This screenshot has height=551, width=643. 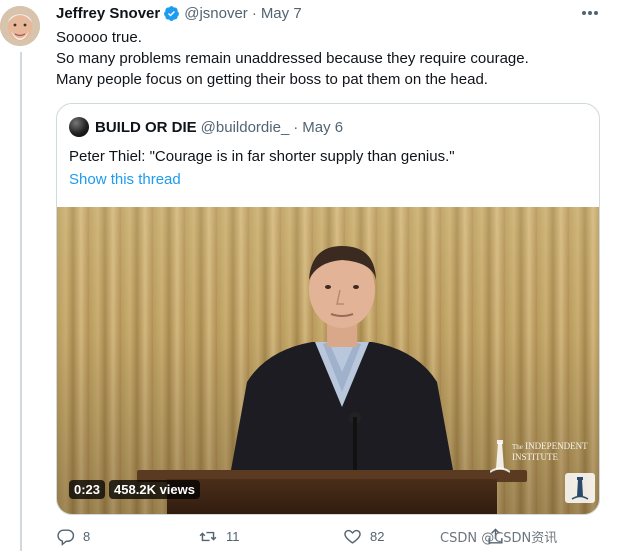 I want to click on author-avatar, so click(x=20, y=26).